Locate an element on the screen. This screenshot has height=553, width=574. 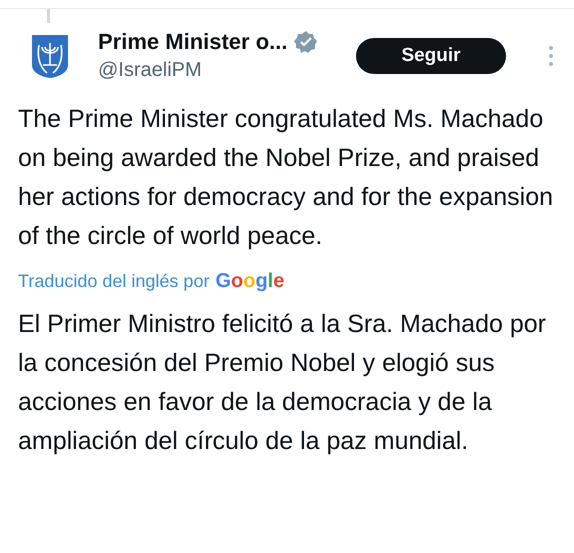
translation-label: Traducido del inglés por is located at coordinates (114, 281).